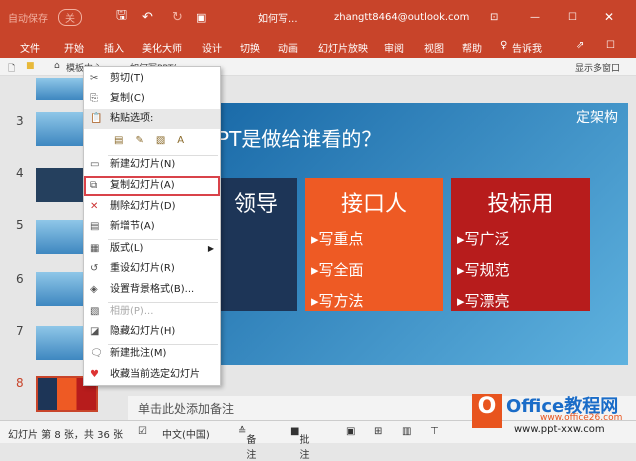 This screenshot has width=636, height=461. I want to click on comments-button: ■ 批注, so click(299, 443).